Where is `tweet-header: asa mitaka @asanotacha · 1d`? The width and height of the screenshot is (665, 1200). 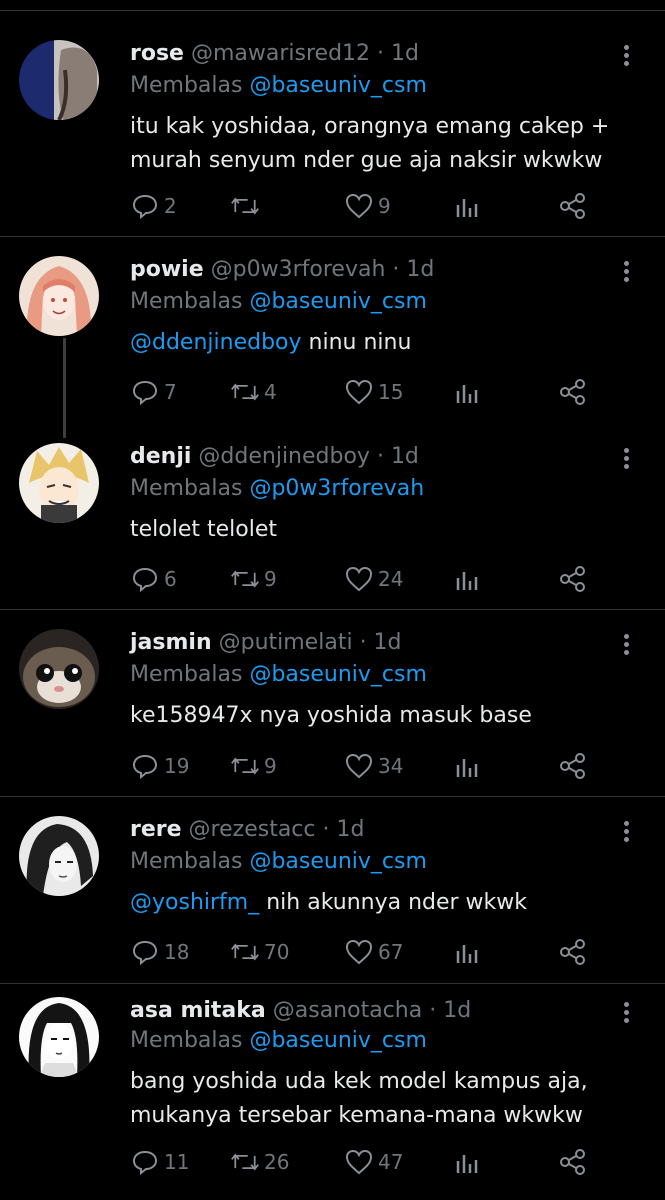 tweet-header: asa mitaka @asanotacha · 1d is located at coordinates (300, 1011).